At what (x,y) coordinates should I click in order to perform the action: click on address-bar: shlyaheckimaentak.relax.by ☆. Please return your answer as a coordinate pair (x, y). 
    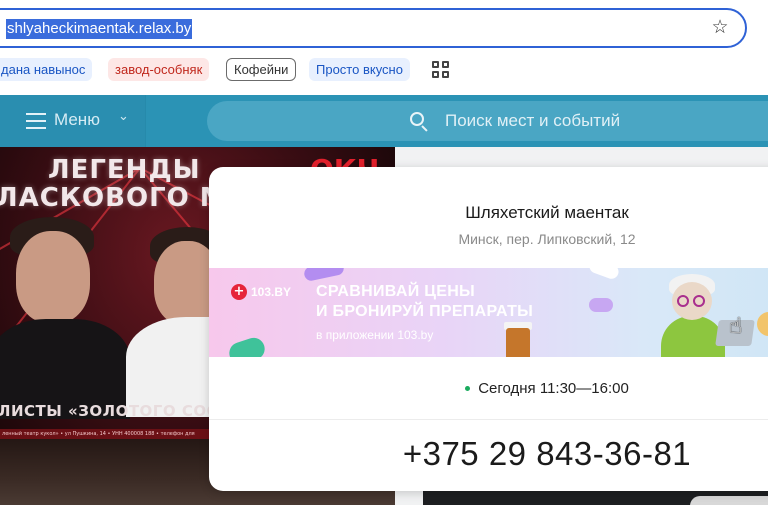
    Looking at the image, I should click on (373, 28).